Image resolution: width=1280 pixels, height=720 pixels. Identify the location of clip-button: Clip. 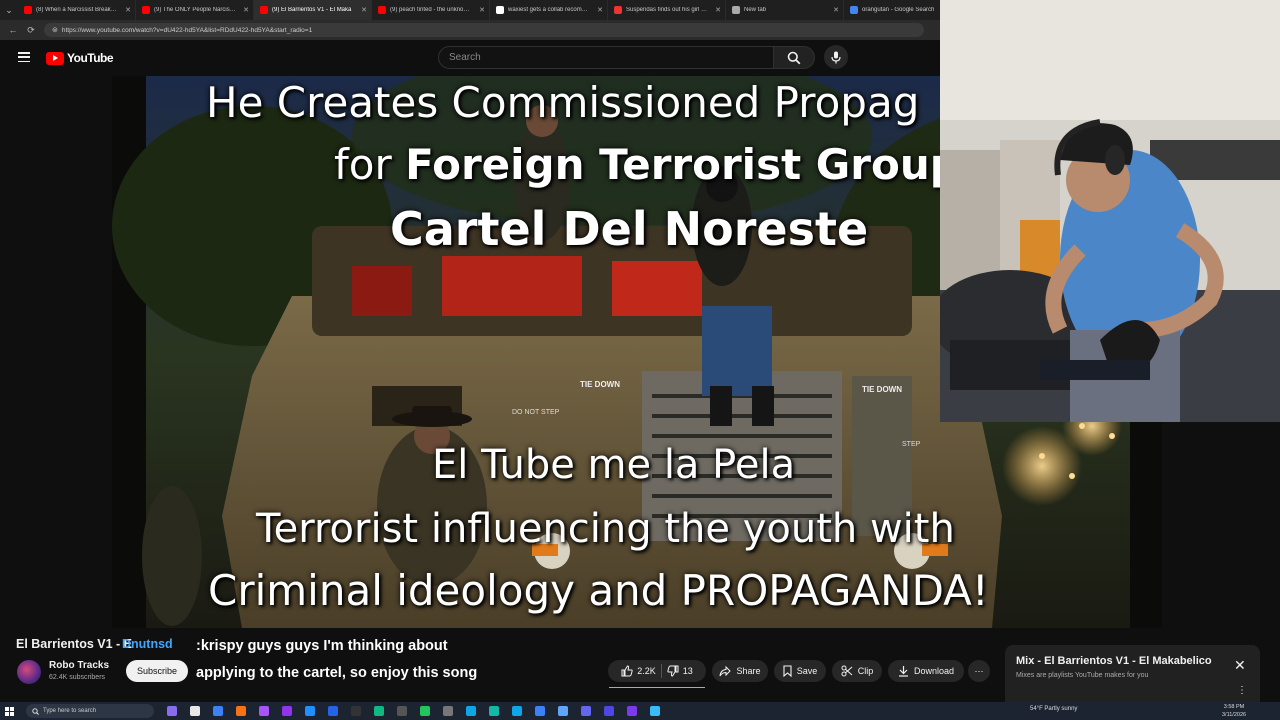
(857, 671).